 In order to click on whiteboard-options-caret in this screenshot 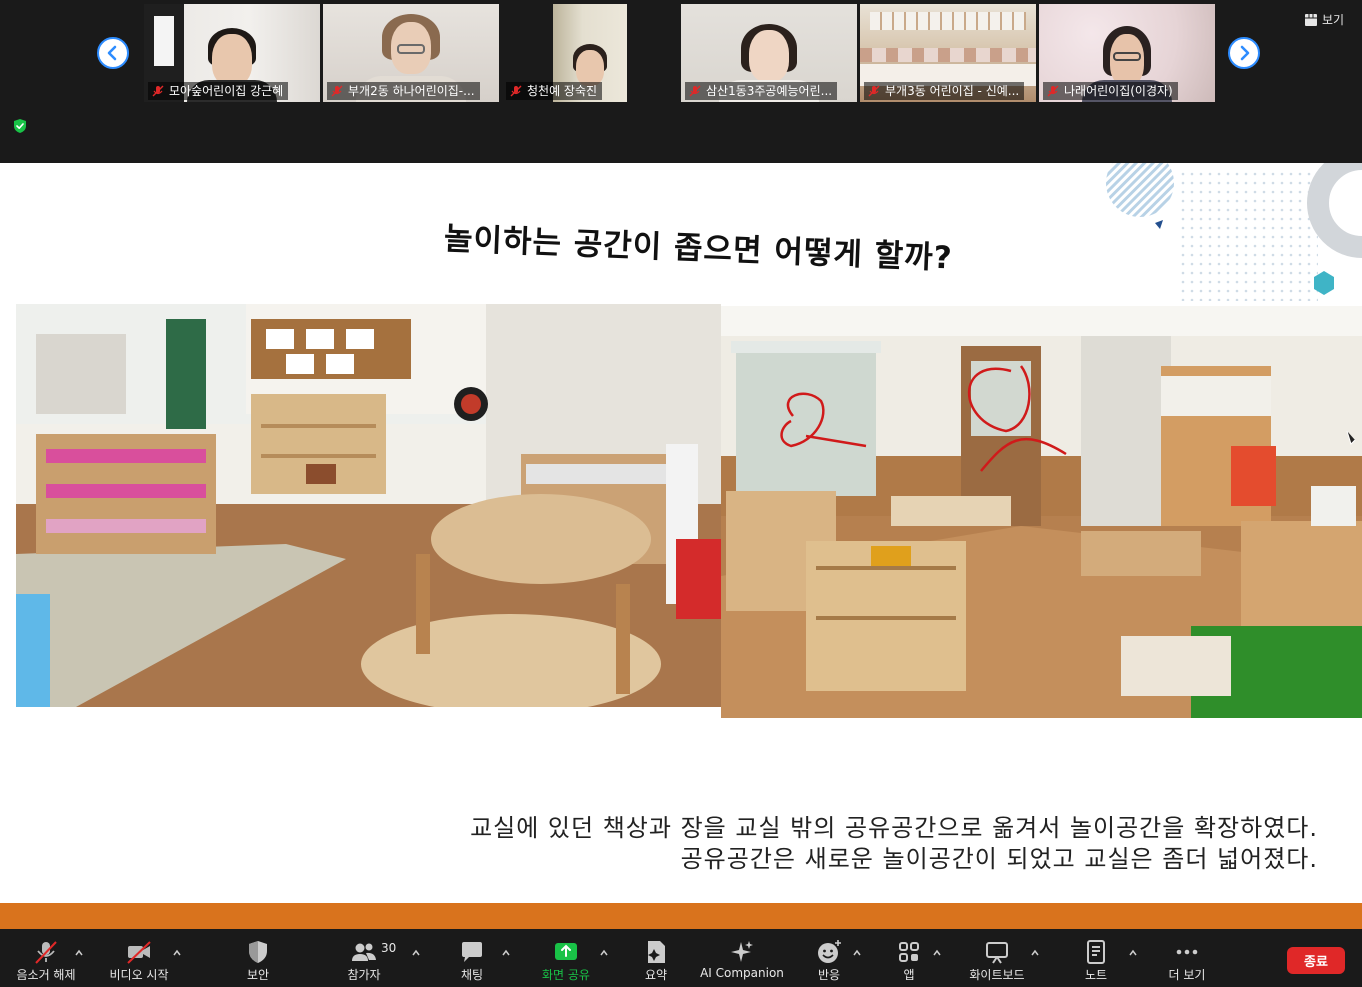, I will do `click(1035, 949)`.